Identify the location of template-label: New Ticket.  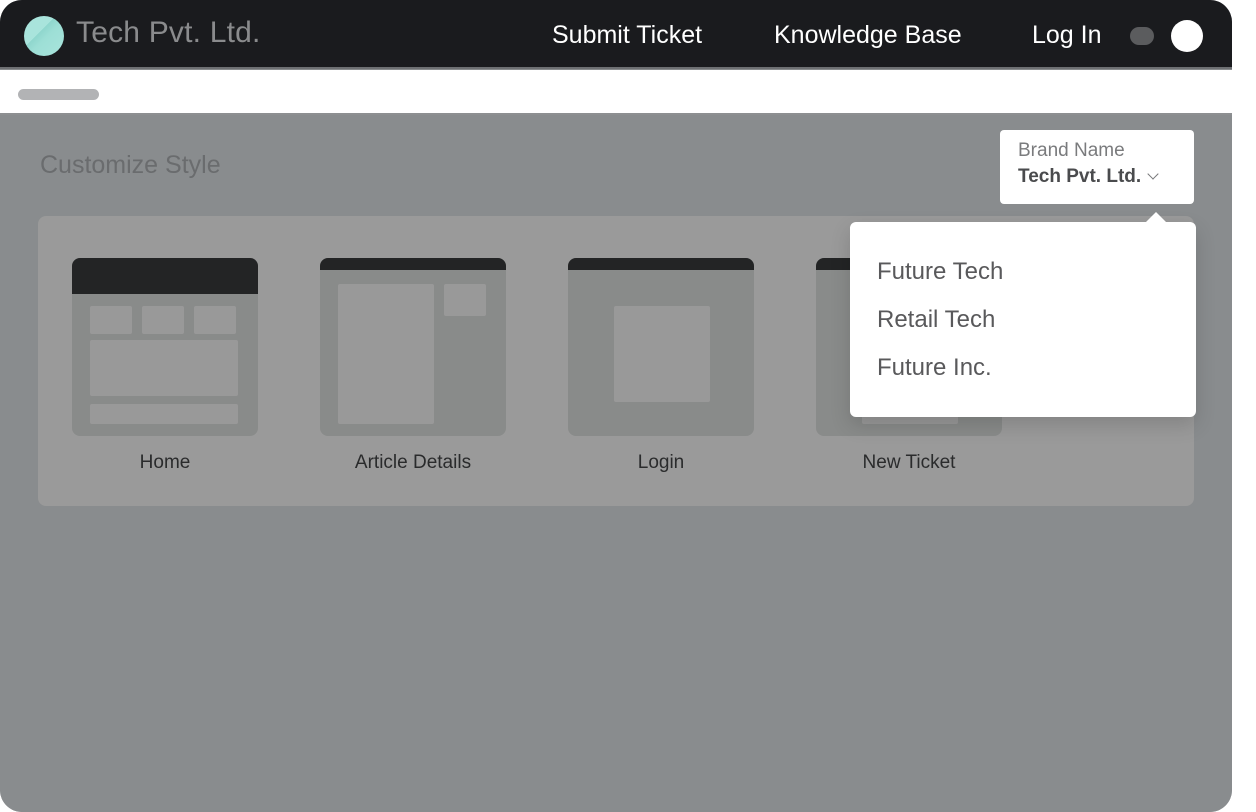
(909, 462).